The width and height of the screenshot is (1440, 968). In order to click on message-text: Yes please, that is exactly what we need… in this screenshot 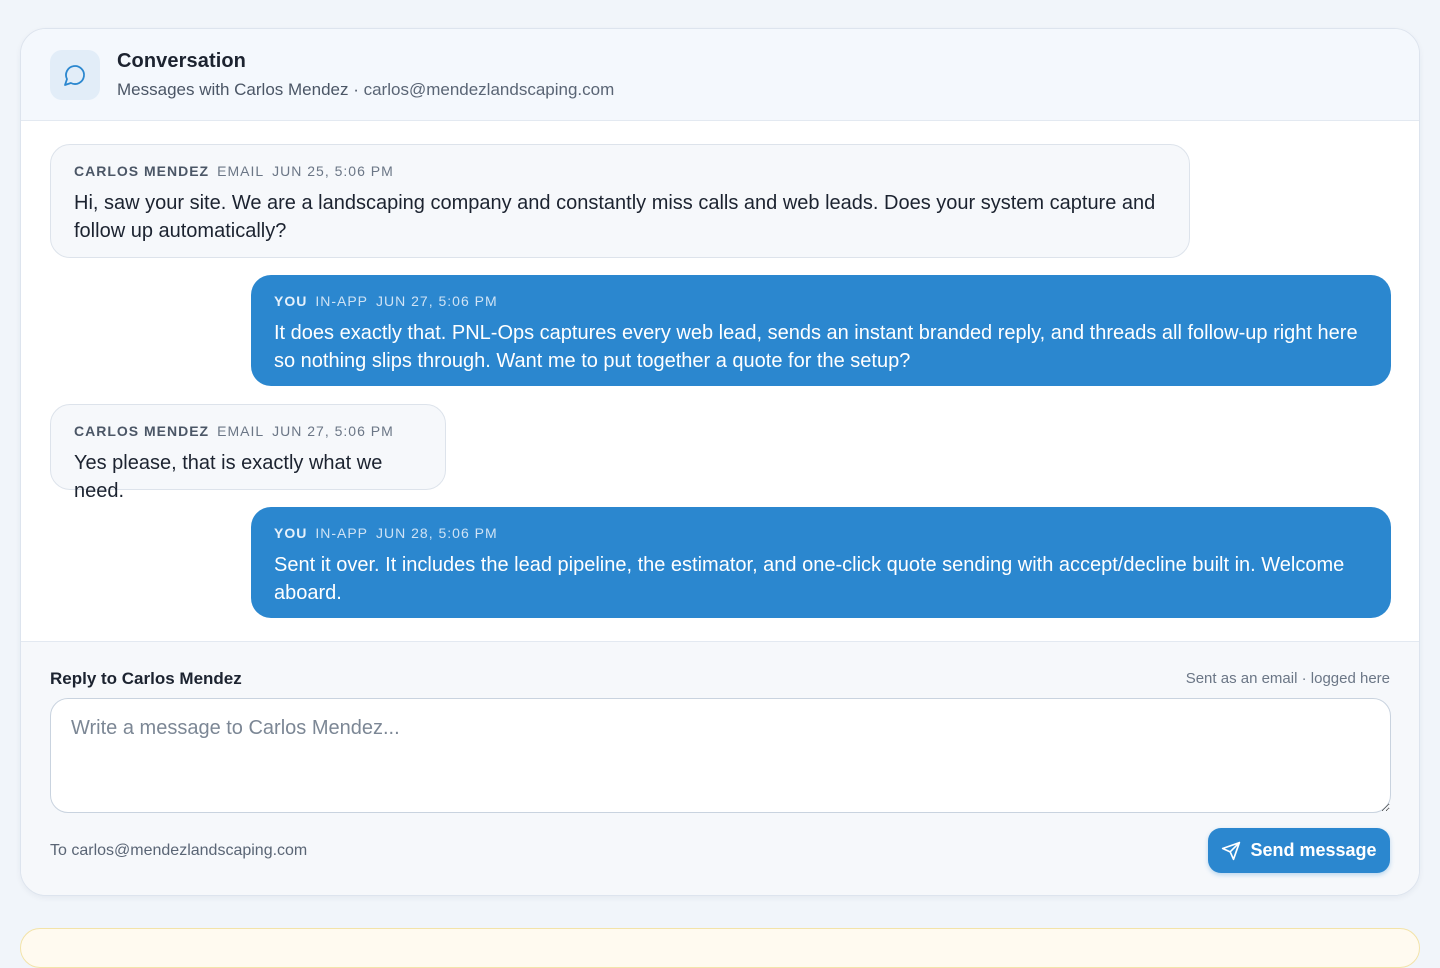, I will do `click(228, 477)`.